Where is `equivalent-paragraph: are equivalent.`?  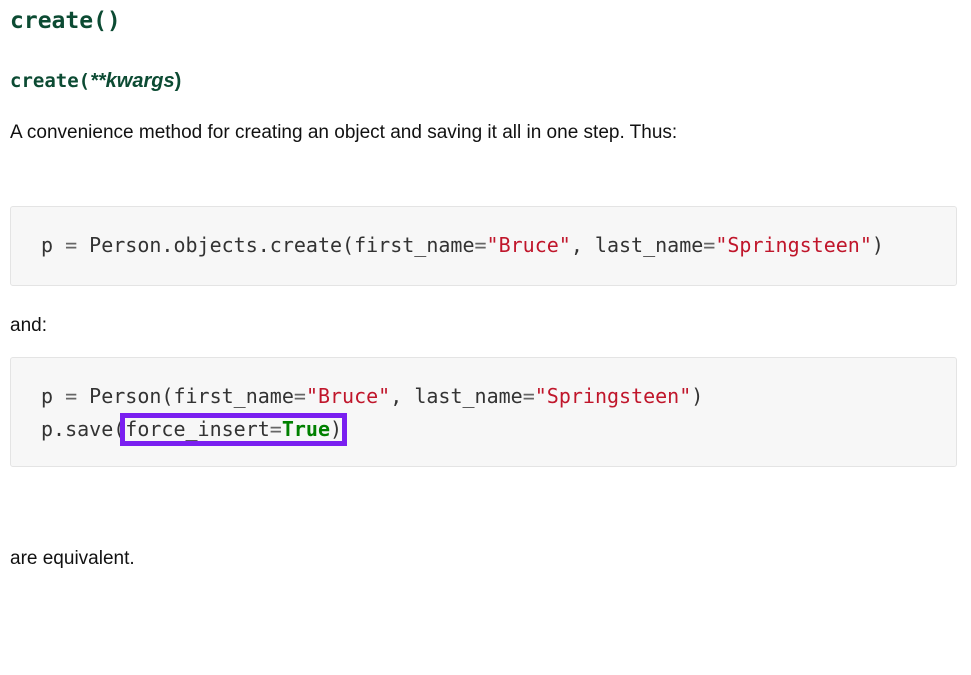 equivalent-paragraph: are equivalent. is located at coordinates (72, 558).